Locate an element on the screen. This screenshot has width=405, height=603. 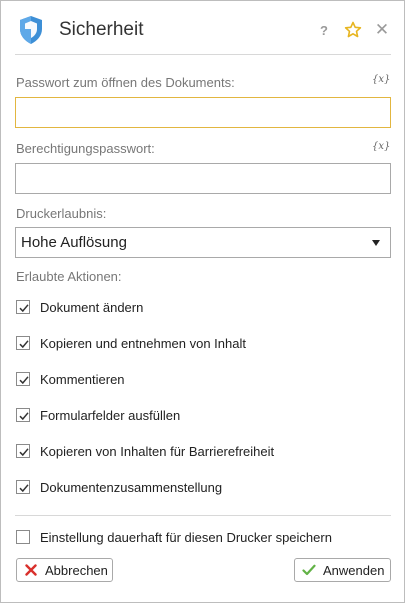
checkbox-copy-extract: Kopieren und entnehmen von Inhalt is located at coordinates (131, 343).